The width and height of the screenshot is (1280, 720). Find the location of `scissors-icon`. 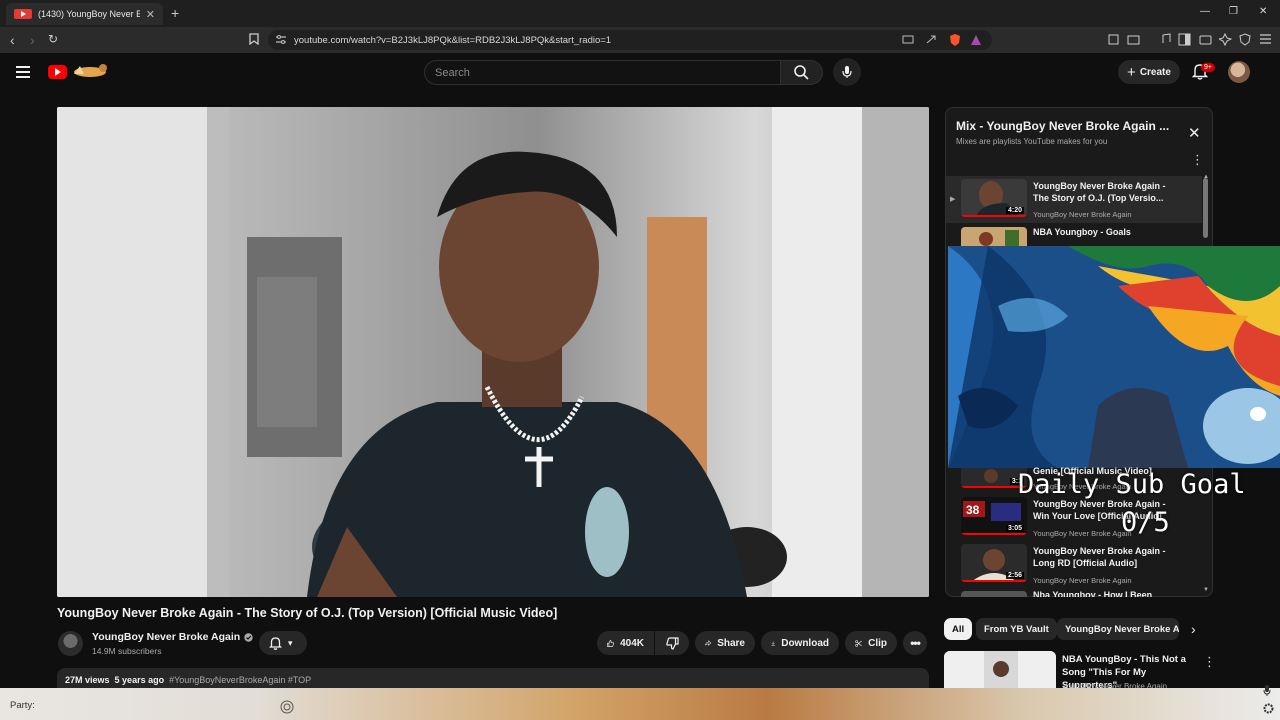

scissors-icon is located at coordinates (858, 643).